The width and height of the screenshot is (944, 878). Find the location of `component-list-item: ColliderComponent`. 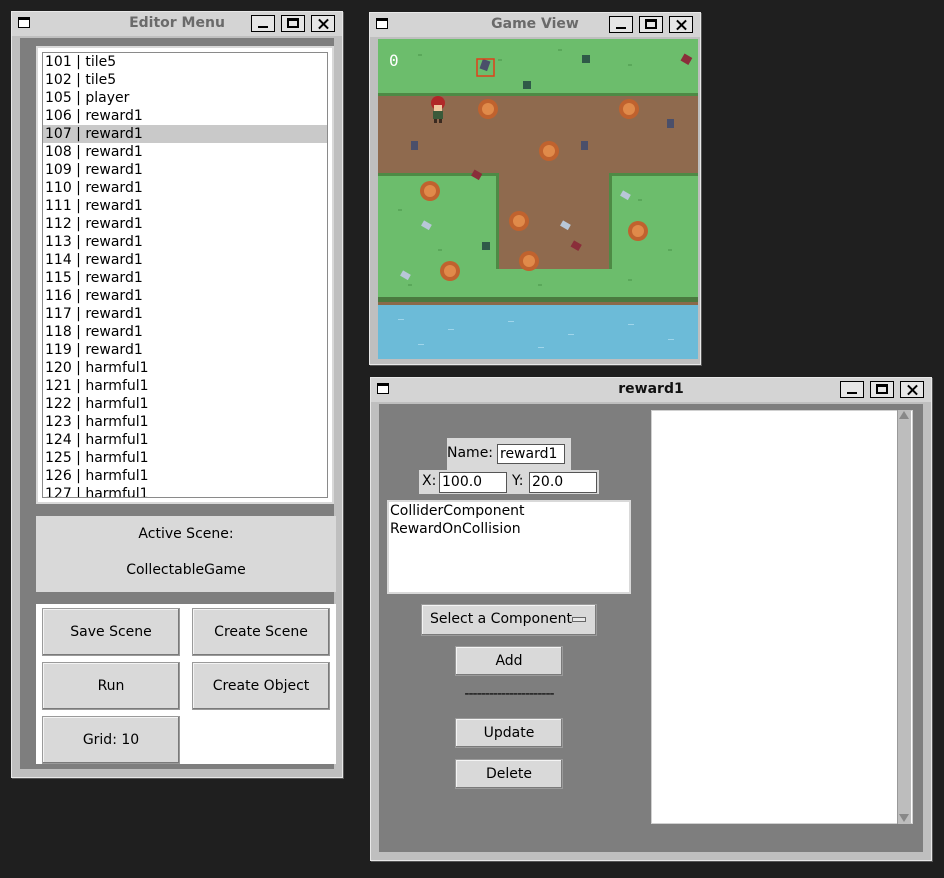

component-list-item: ColliderComponent is located at coordinates (509, 511).